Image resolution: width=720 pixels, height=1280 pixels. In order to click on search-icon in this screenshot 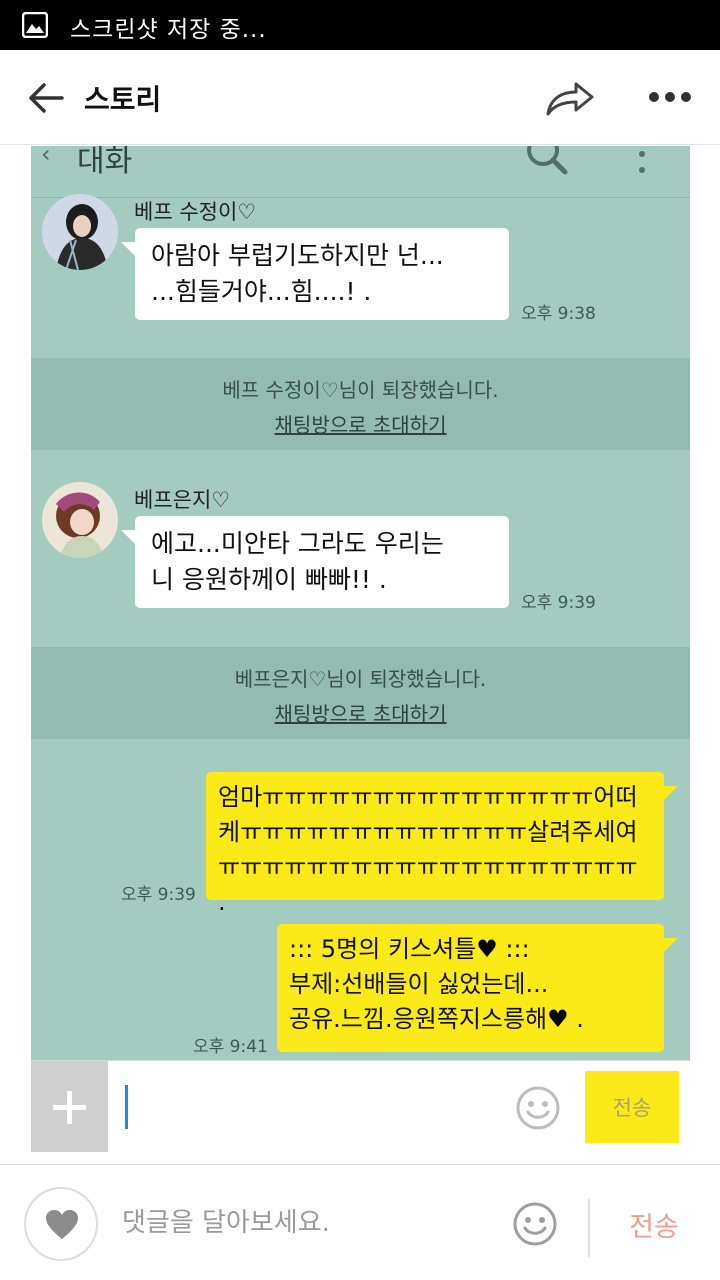, I will do `click(547, 160)`.